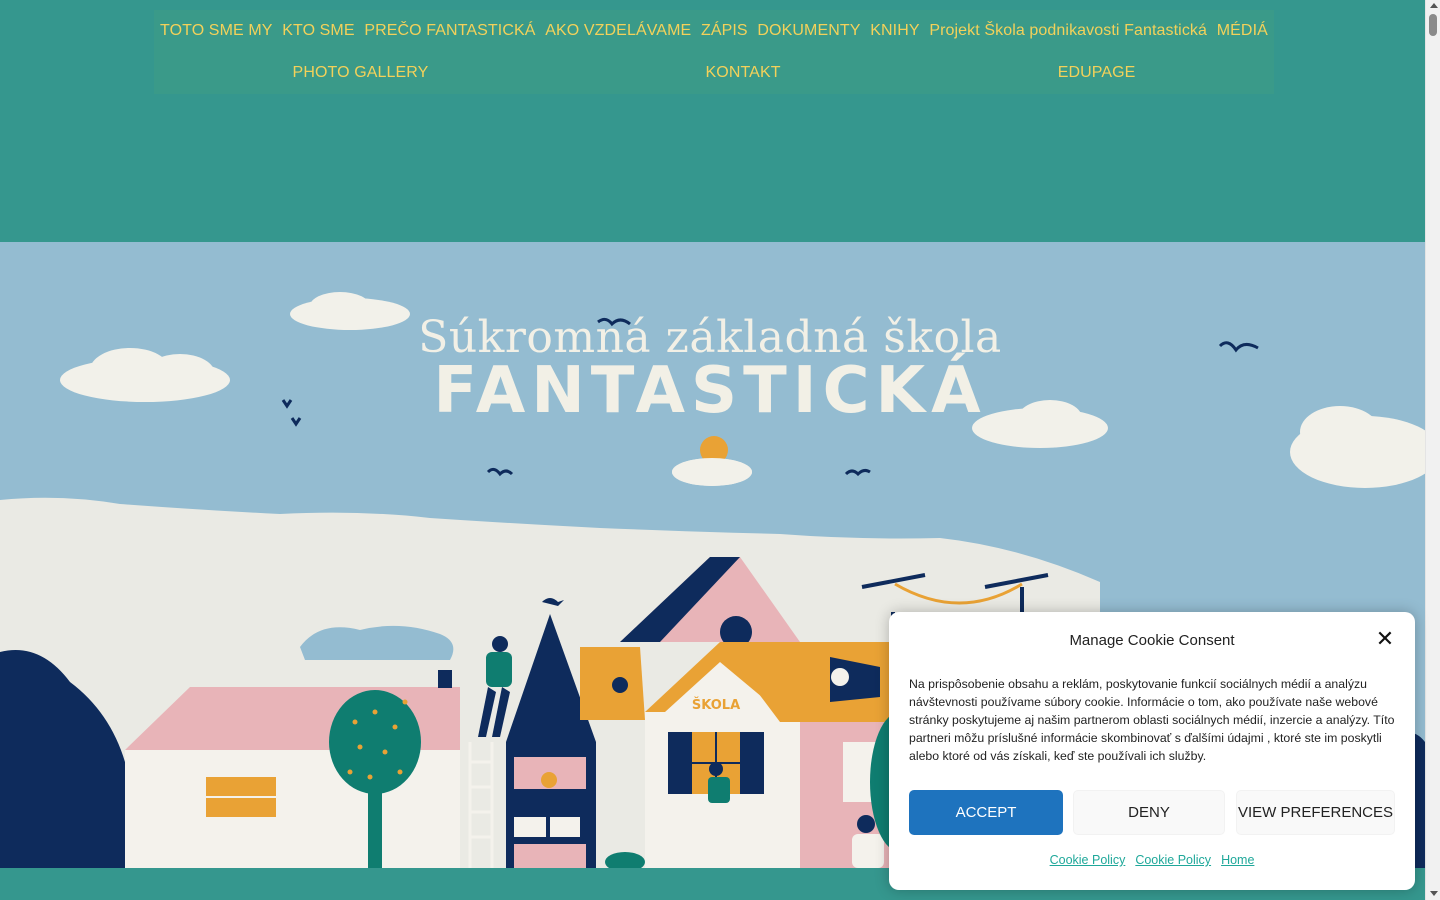 Image resolution: width=1440 pixels, height=900 pixels. Describe the element at coordinates (1152, 640) in the screenshot. I see `cookie-dialog-title: Manage Cookie Consent` at that location.